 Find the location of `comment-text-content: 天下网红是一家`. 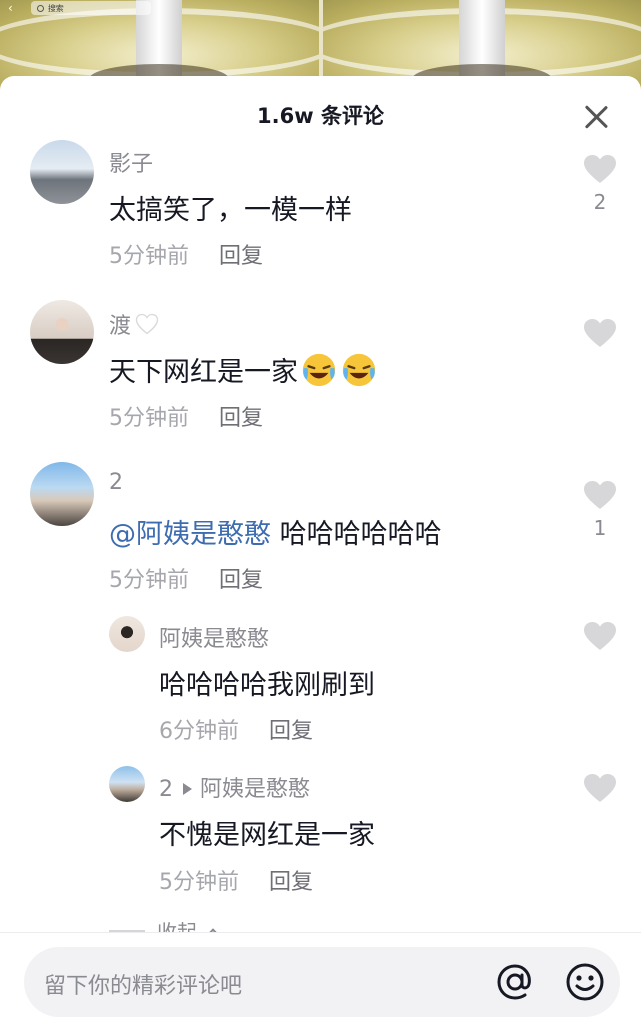

comment-text-content: 天下网红是一家 is located at coordinates (203, 372).